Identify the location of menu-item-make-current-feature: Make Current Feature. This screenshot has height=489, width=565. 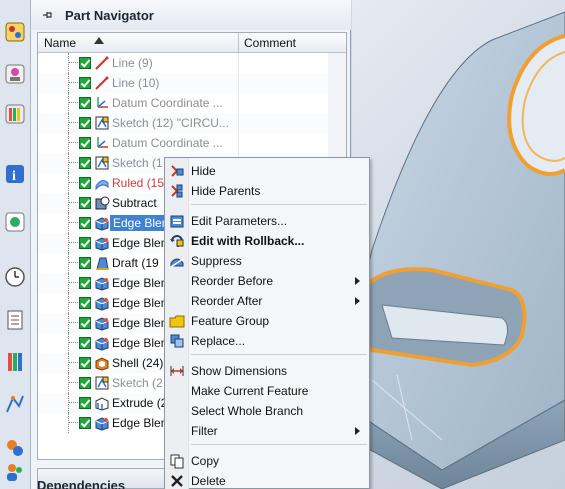
(267, 391).